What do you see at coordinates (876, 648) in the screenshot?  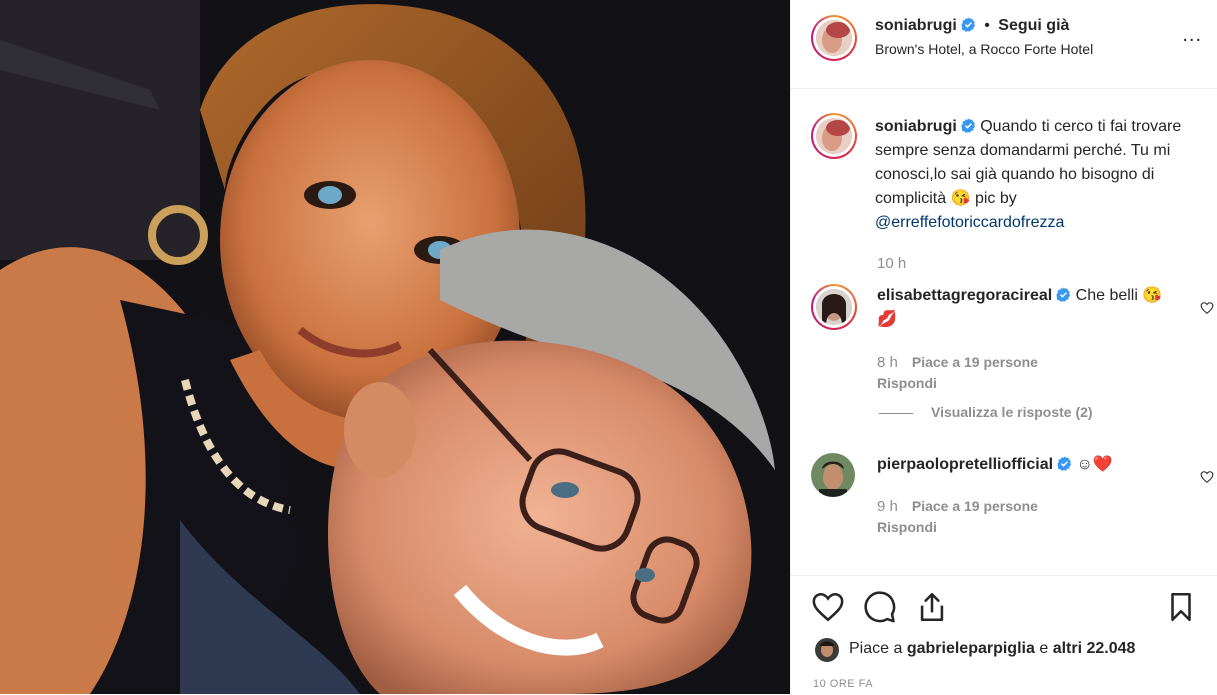 I see `likes-prefix: Piace a` at bounding box center [876, 648].